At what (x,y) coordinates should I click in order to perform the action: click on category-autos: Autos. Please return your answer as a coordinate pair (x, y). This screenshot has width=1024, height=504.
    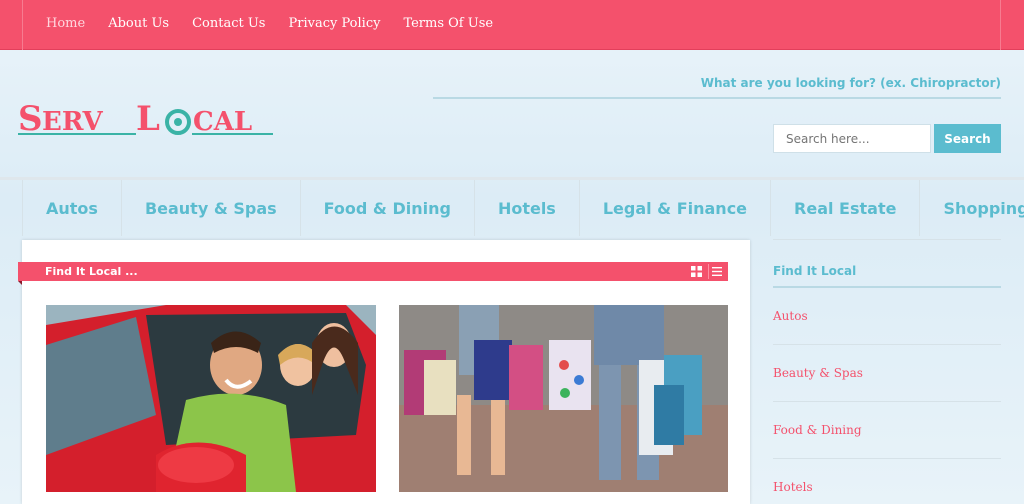
    Looking at the image, I should click on (71, 208).